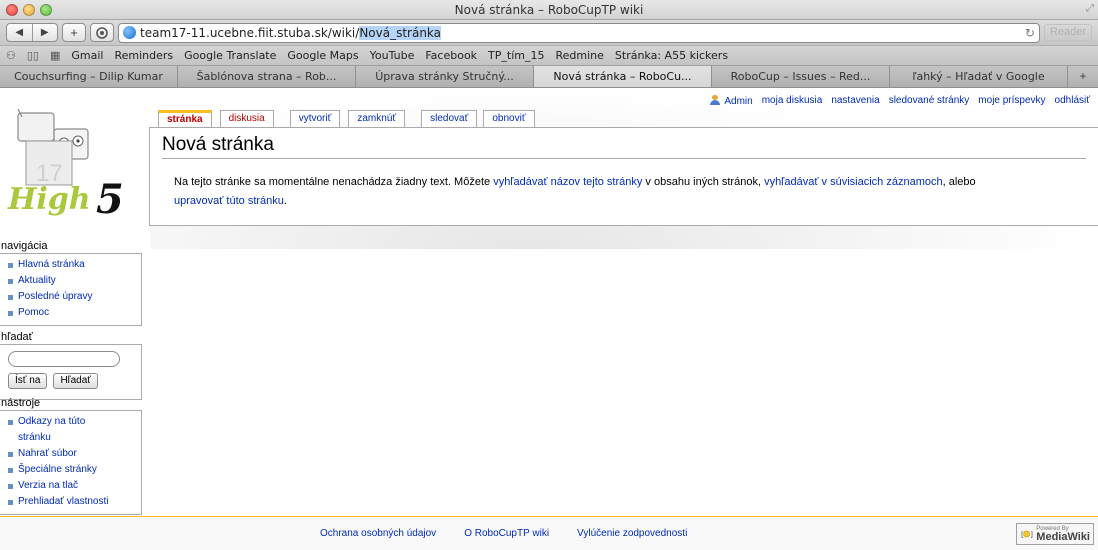 The width and height of the screenshot is (1098, 550). Describe the element at coordinates (46, 10) in the screenshot. I see `zoom-window-button` at that location.